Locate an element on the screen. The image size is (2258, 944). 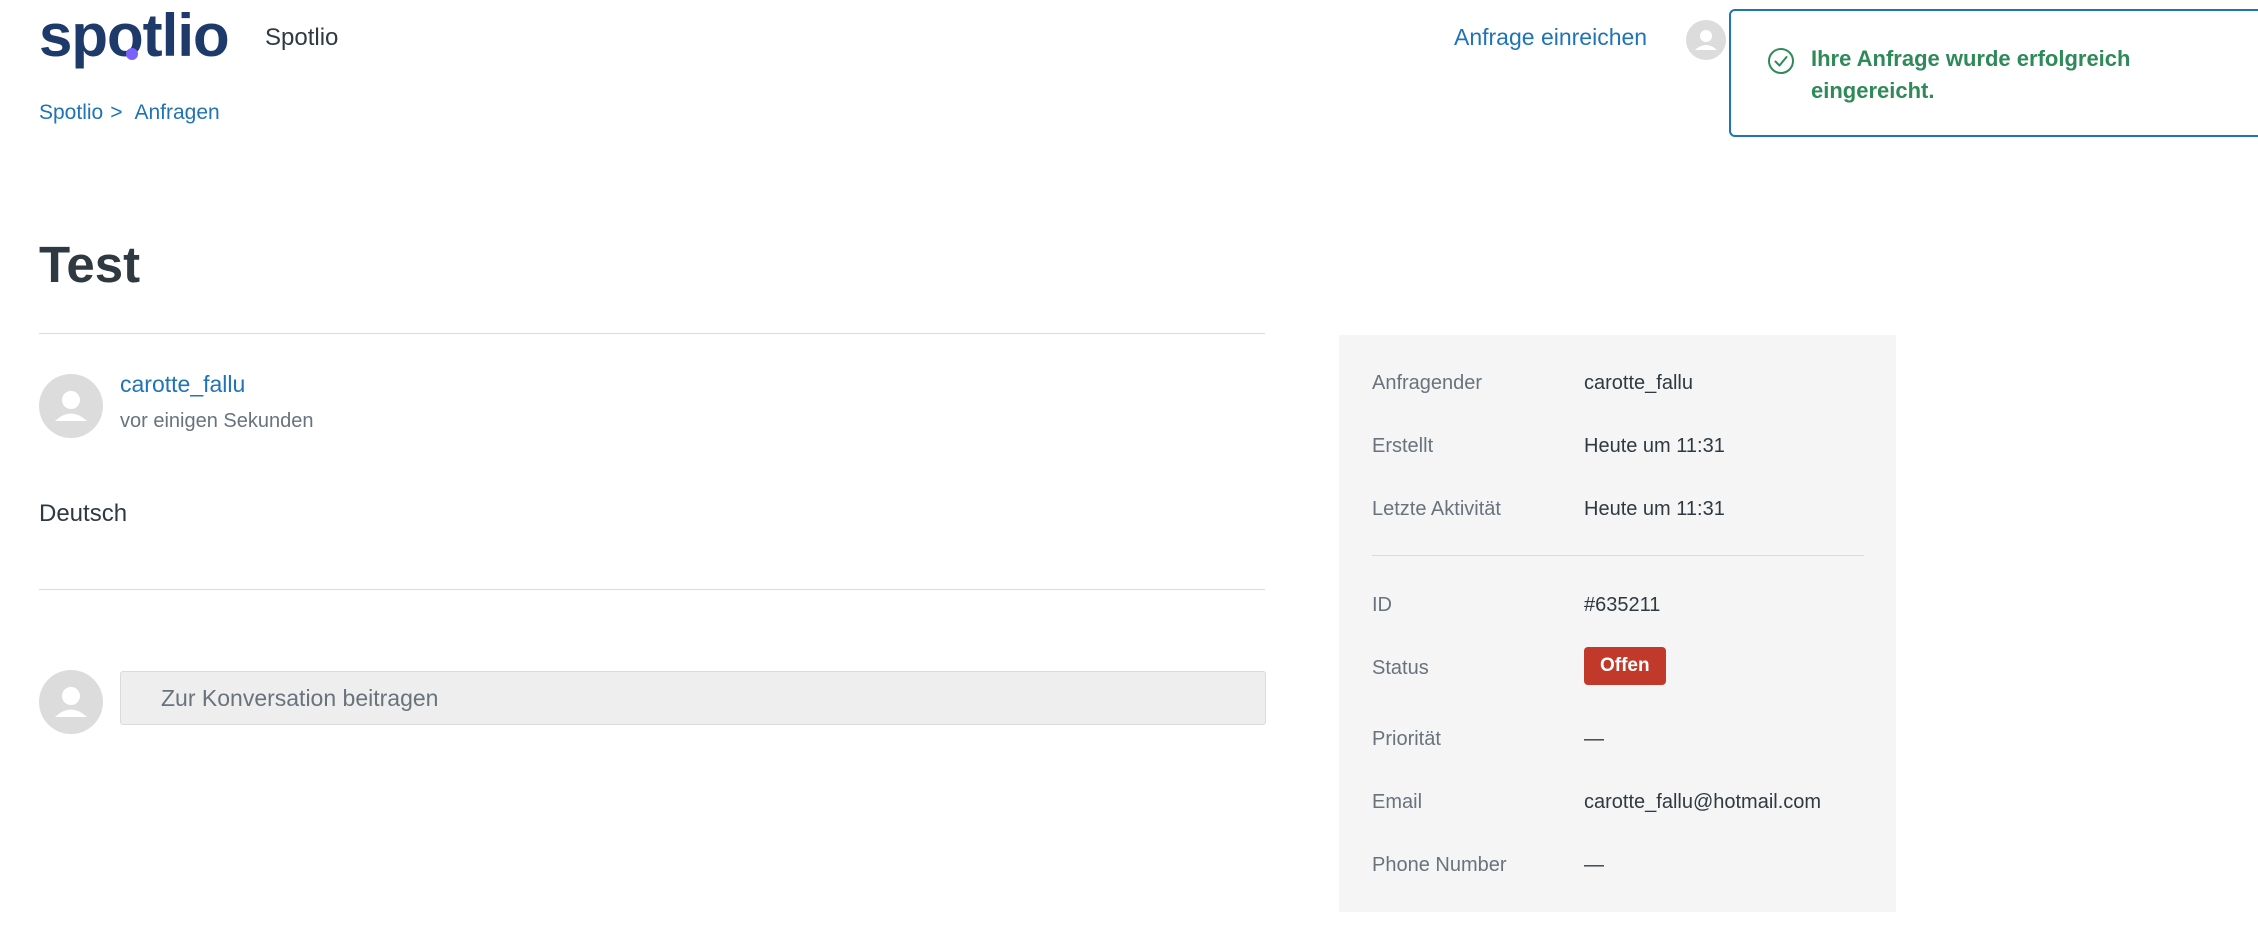
page-title: Test is located at coordinates (90, 264).